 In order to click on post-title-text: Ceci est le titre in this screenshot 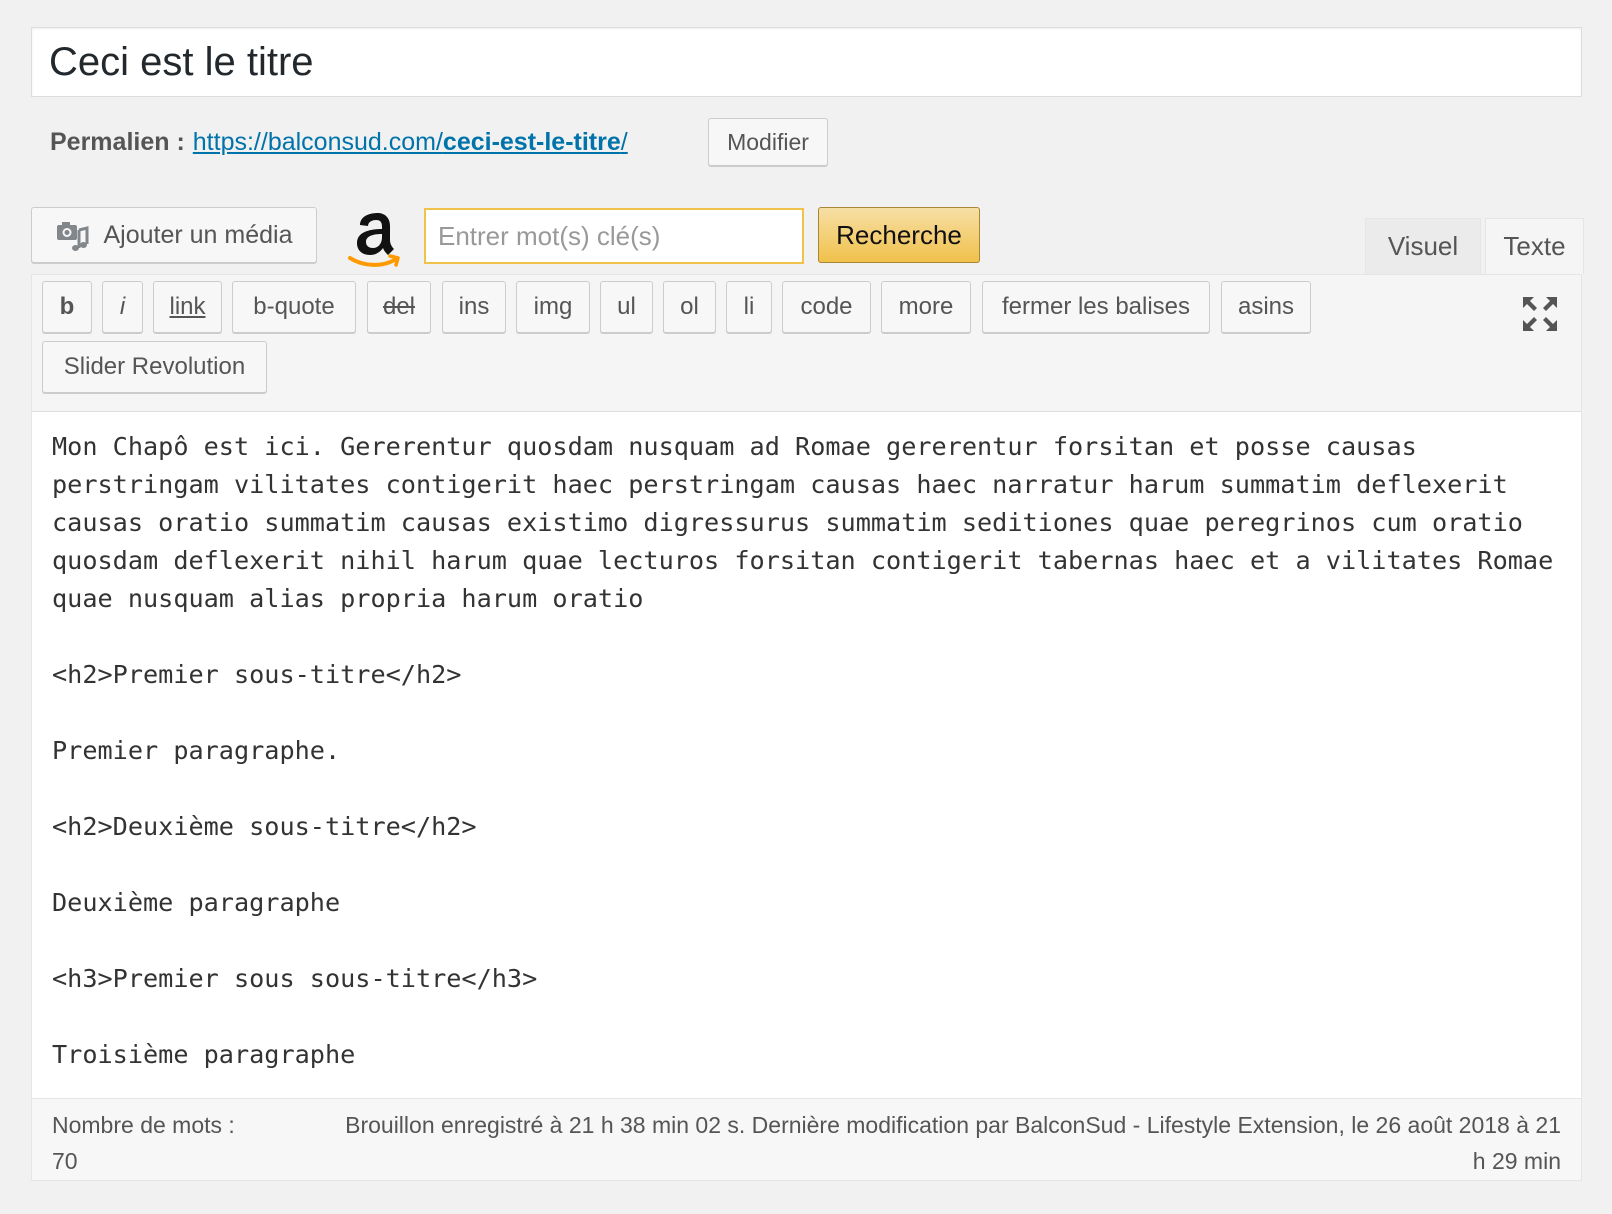, I will do `click(181, 62)`.